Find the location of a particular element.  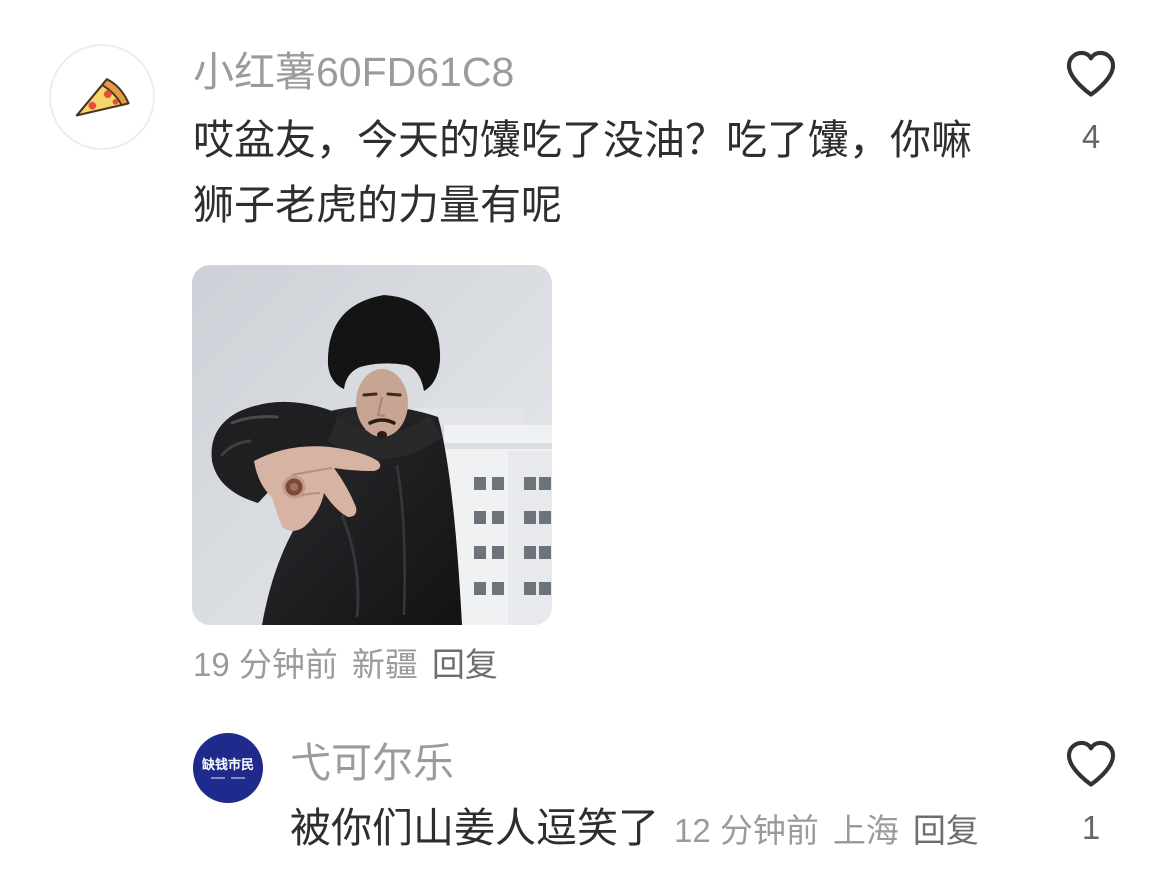

reply-avatar-label: 缺钱市民 is located at coordinates (227, 764).